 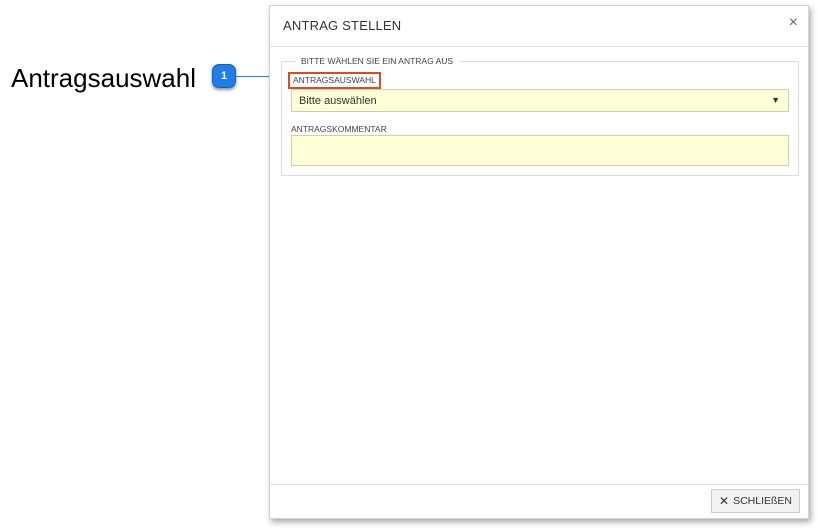 What do you see at coordinates (103, 78) in the screenshot?
I see `annotation-label: Antragsauswahl` at bounding box center [103, 78].